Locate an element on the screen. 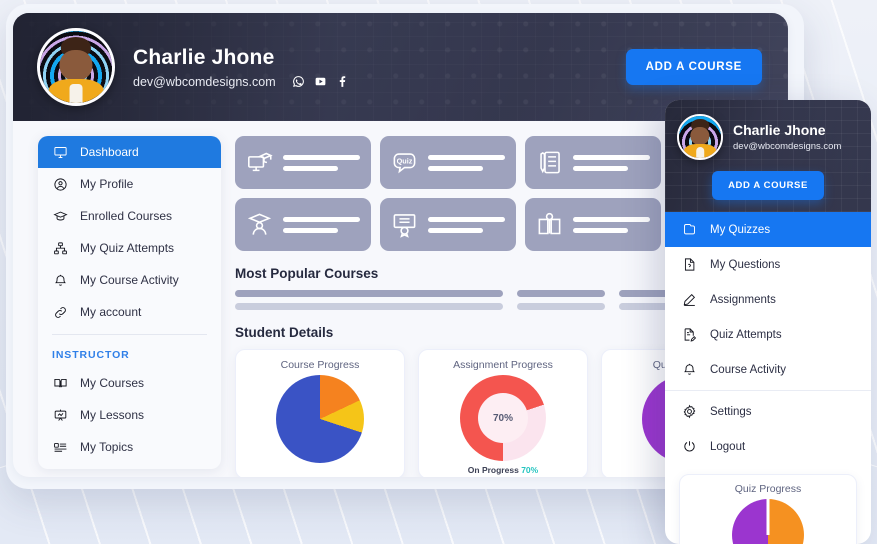 This screenshot has height=544, width=877. social-links is located at coordinates (320, 81).